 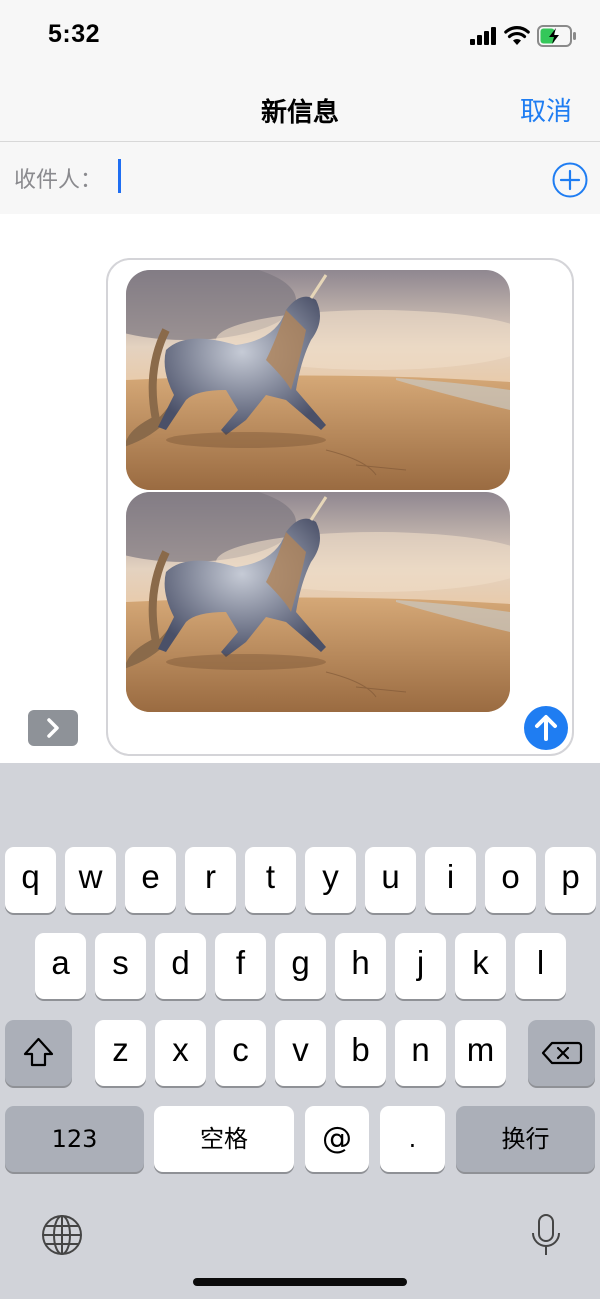 I want to click on backspace-icon, so click(x=562, y=1053).